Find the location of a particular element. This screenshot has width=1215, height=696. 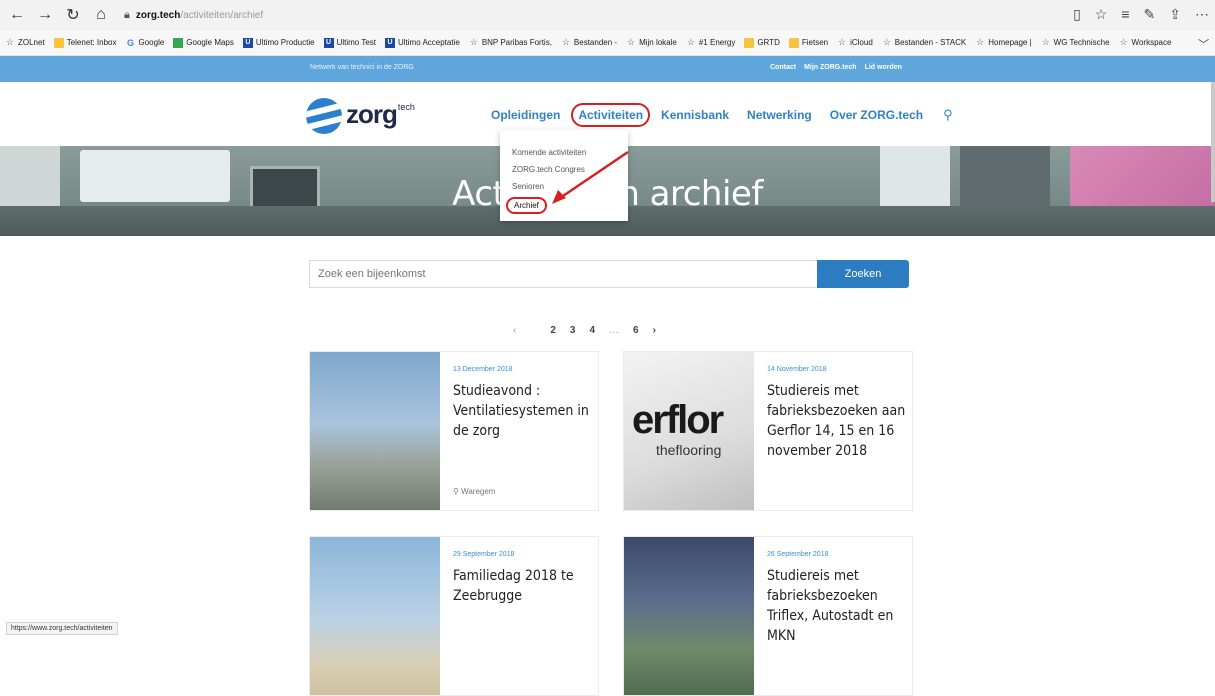

search-input is located at coordinates (563, 274).